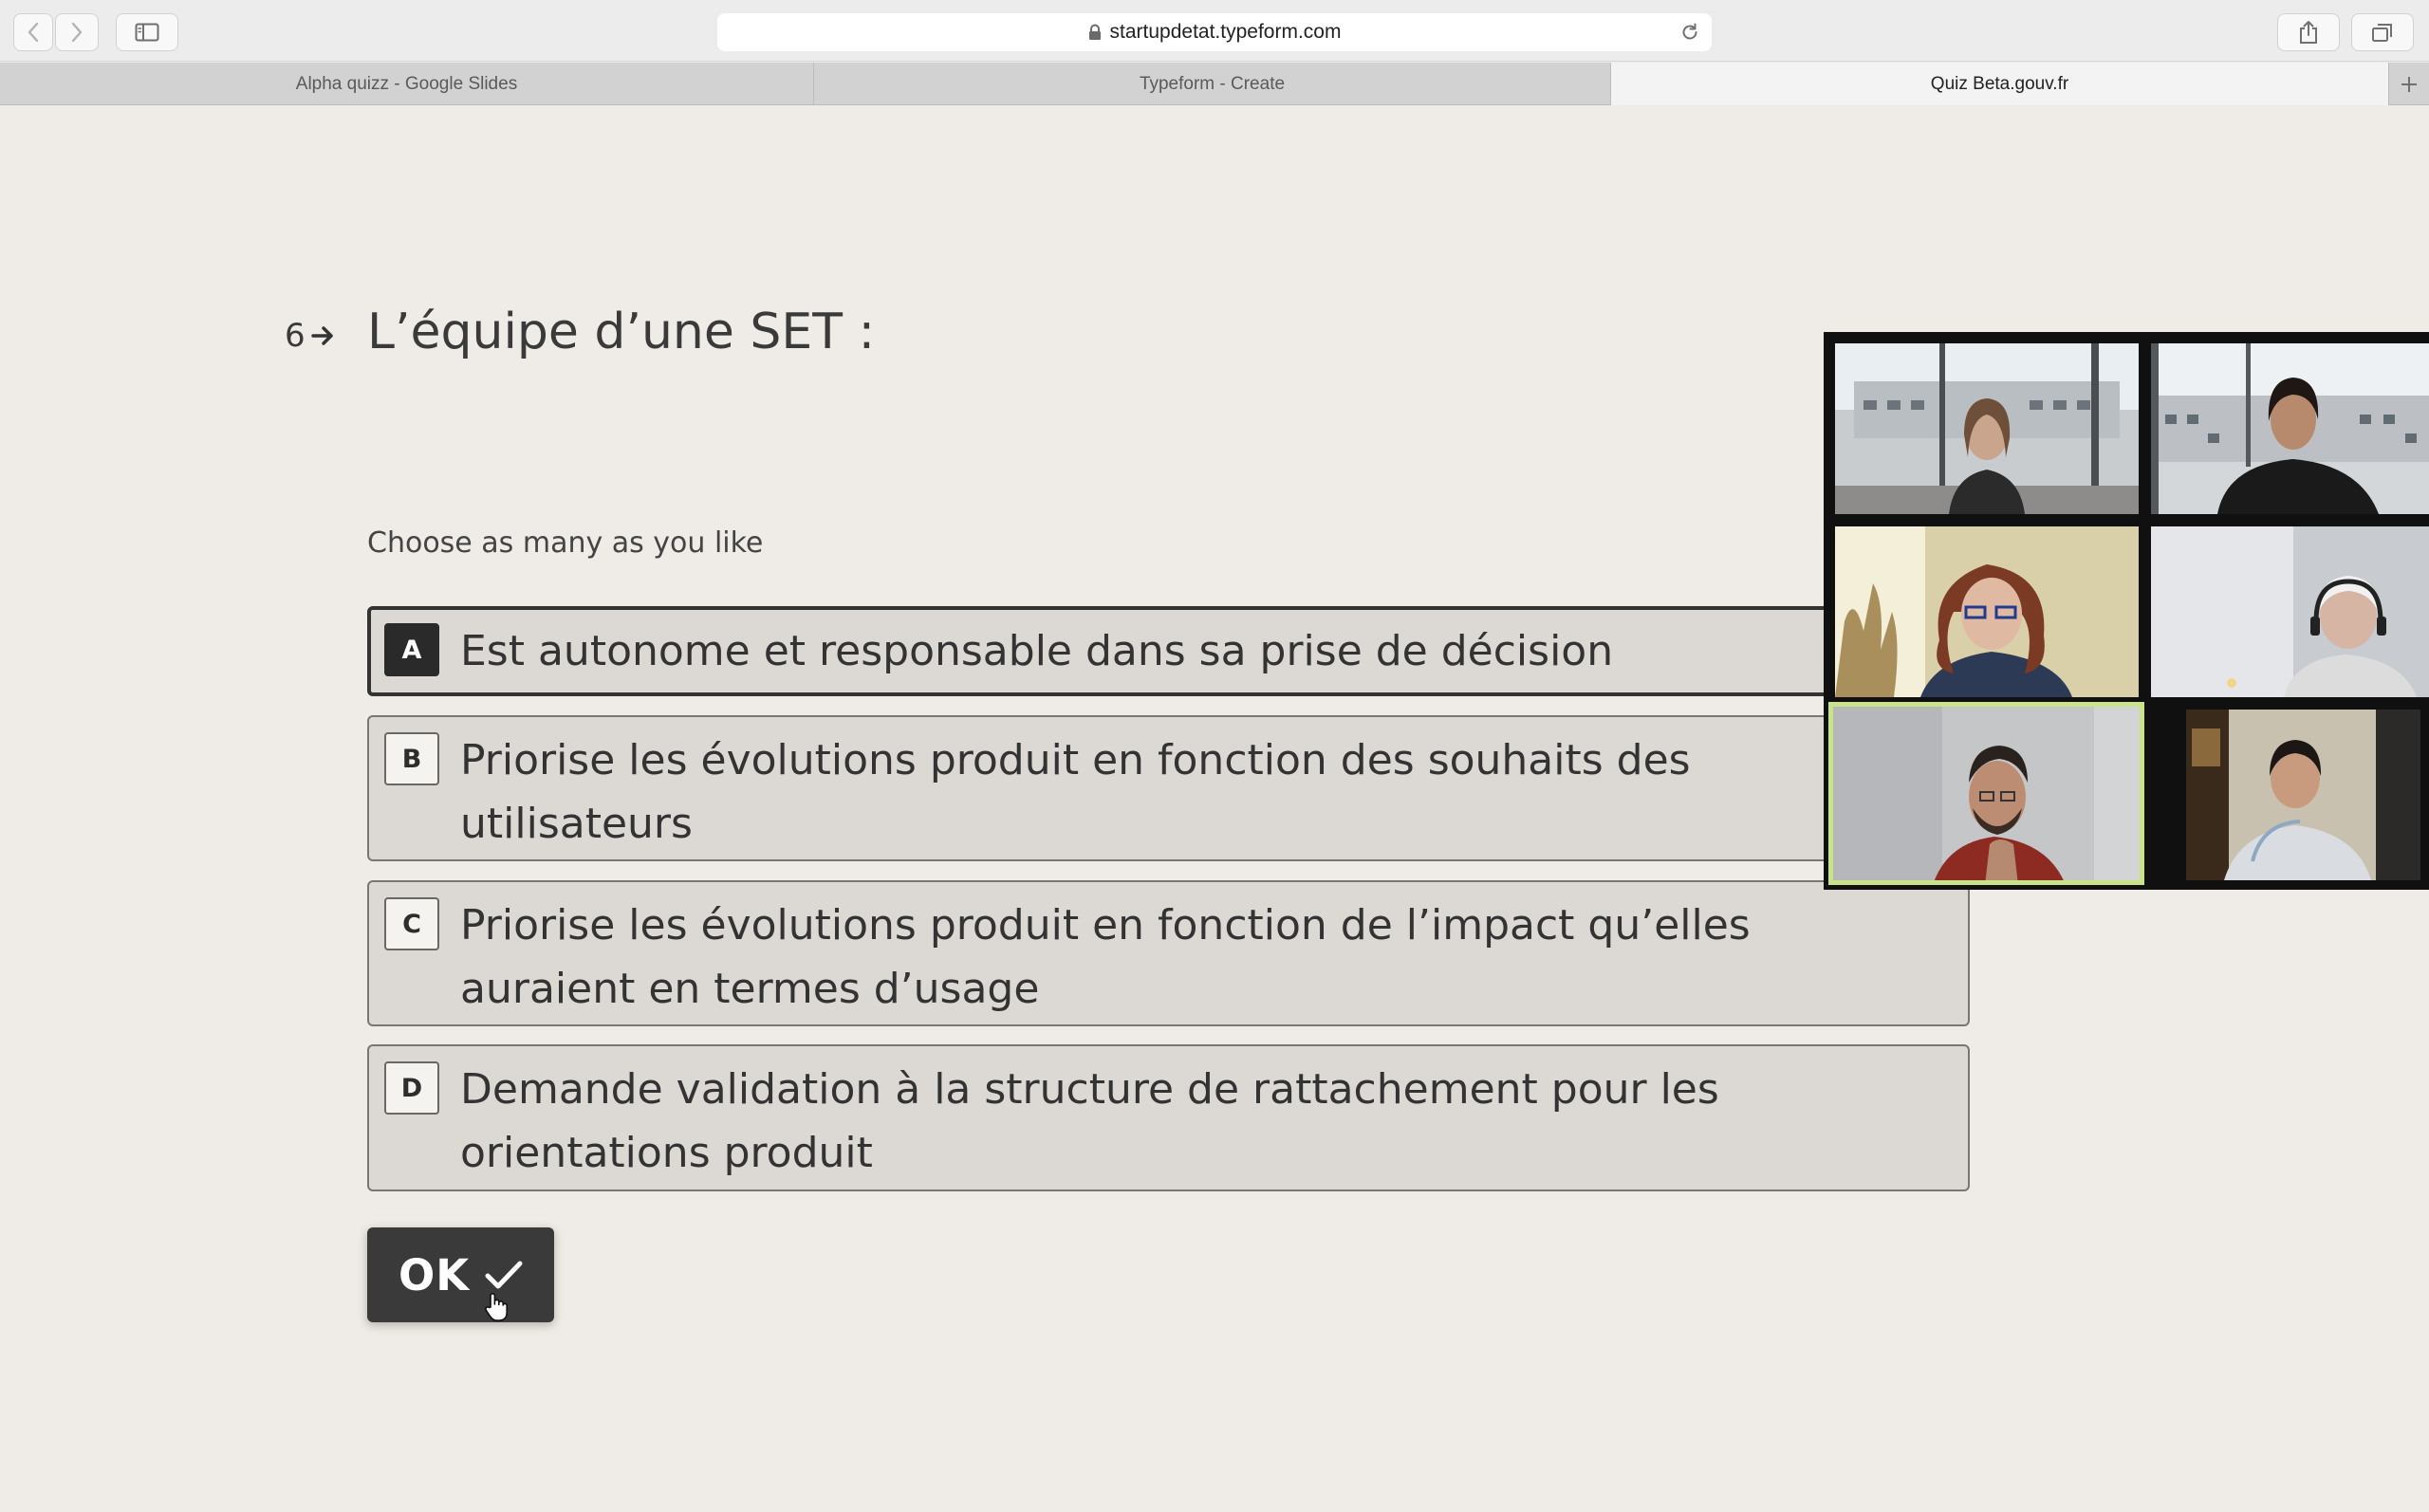  Describe the element at coordinates (1689, 32) in the screenshot. I see `reload-icon` at that location.